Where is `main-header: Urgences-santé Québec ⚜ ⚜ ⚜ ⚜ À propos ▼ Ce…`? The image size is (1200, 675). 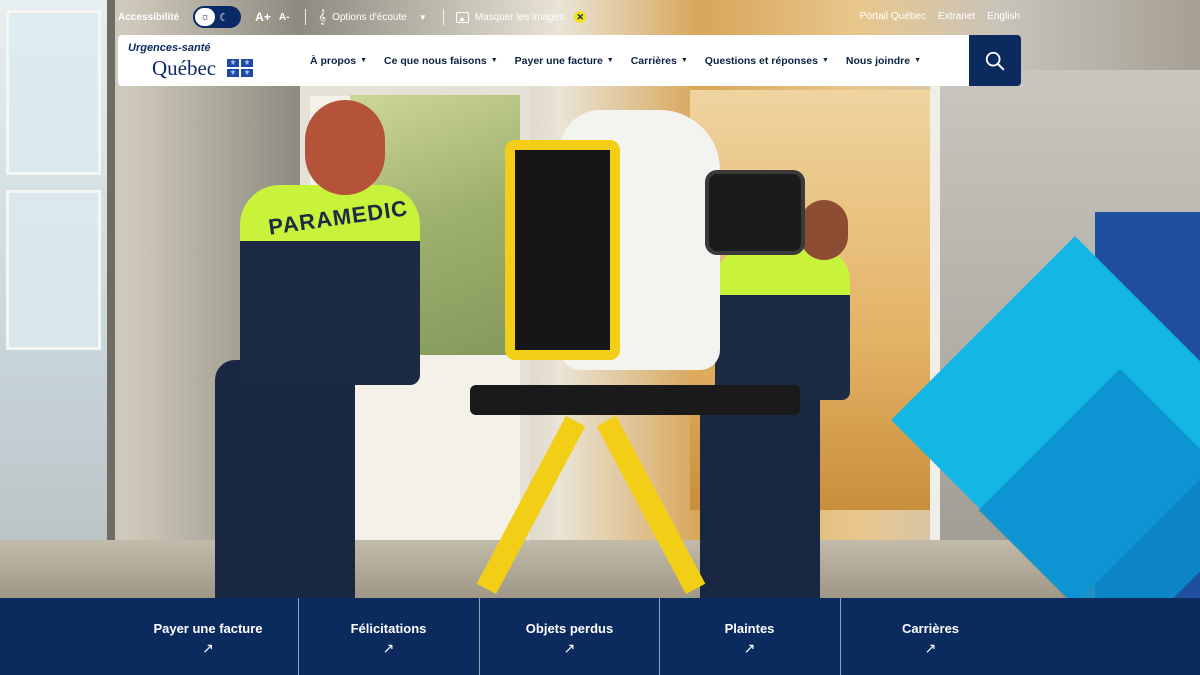
main-header: Urgences-santé Québec ⚜ ⚜ ⚜ ⚜ À propos ▼ Ce… is located at coordinates (544, 60).